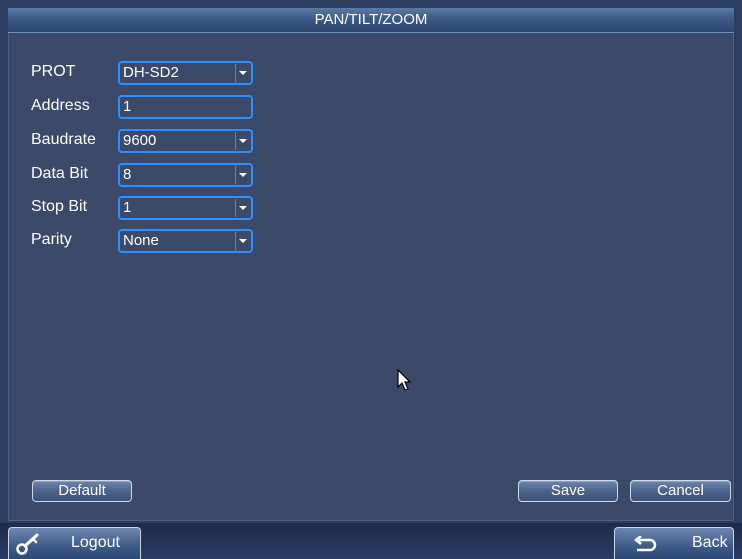 This screenshot has width=742, height=559. I want to click on prot-value: DH-SD2, so click(151, 72).